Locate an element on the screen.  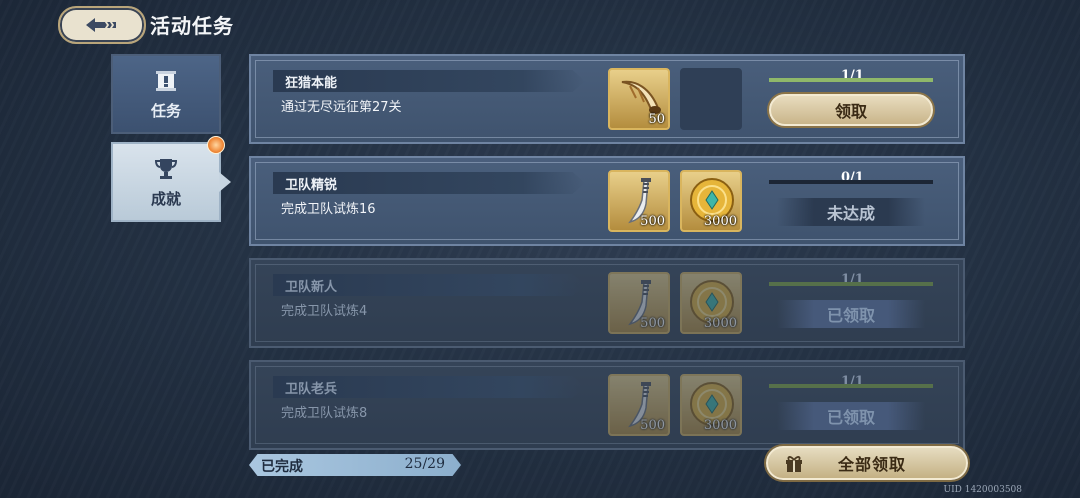
reward-quantity: 50 is located at coordinates (656, 119).